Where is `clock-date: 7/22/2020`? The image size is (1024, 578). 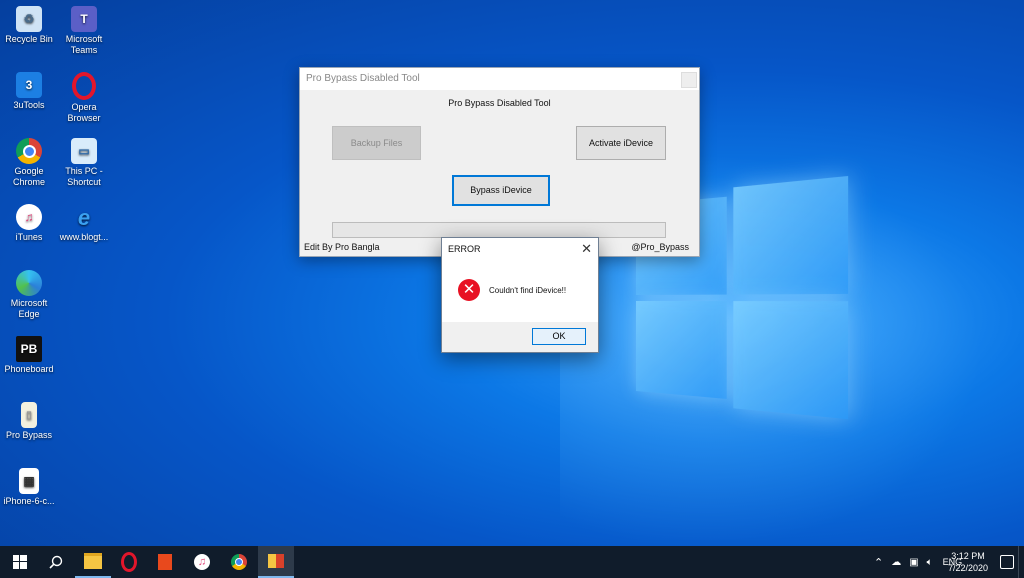
clock-date: 7/22/2020 is located at coordinates (967, 568).